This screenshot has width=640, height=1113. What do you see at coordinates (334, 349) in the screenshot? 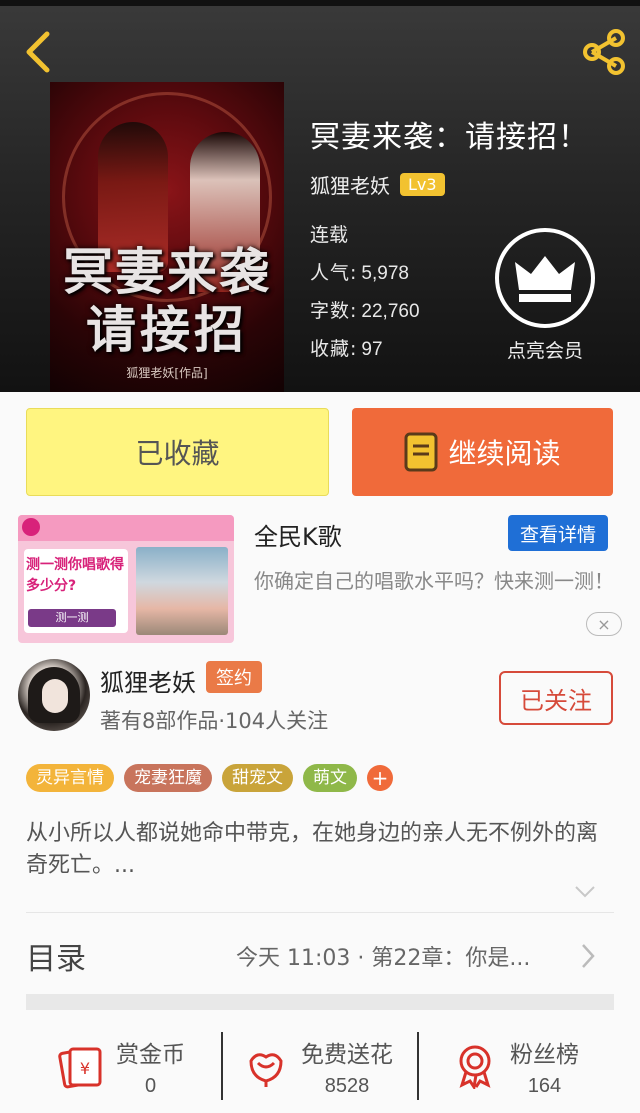
I see `stat-label: 收藏:` at bounding box center [334, 349].